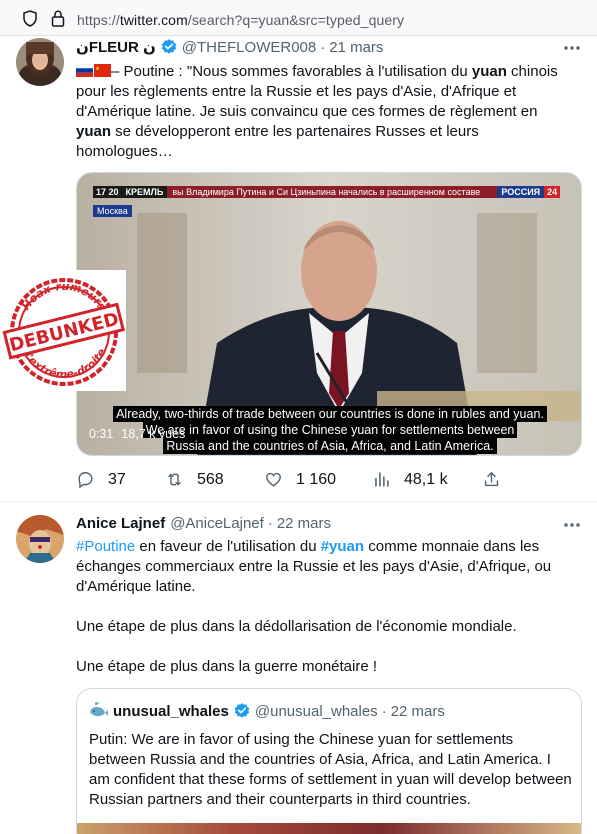 This screenshot has width=597, height=834. What do you see at coordinates (249, 47) in the screenshot?
I see `user-handle: @THEFLOWER008` at bounding box center [249, 47].